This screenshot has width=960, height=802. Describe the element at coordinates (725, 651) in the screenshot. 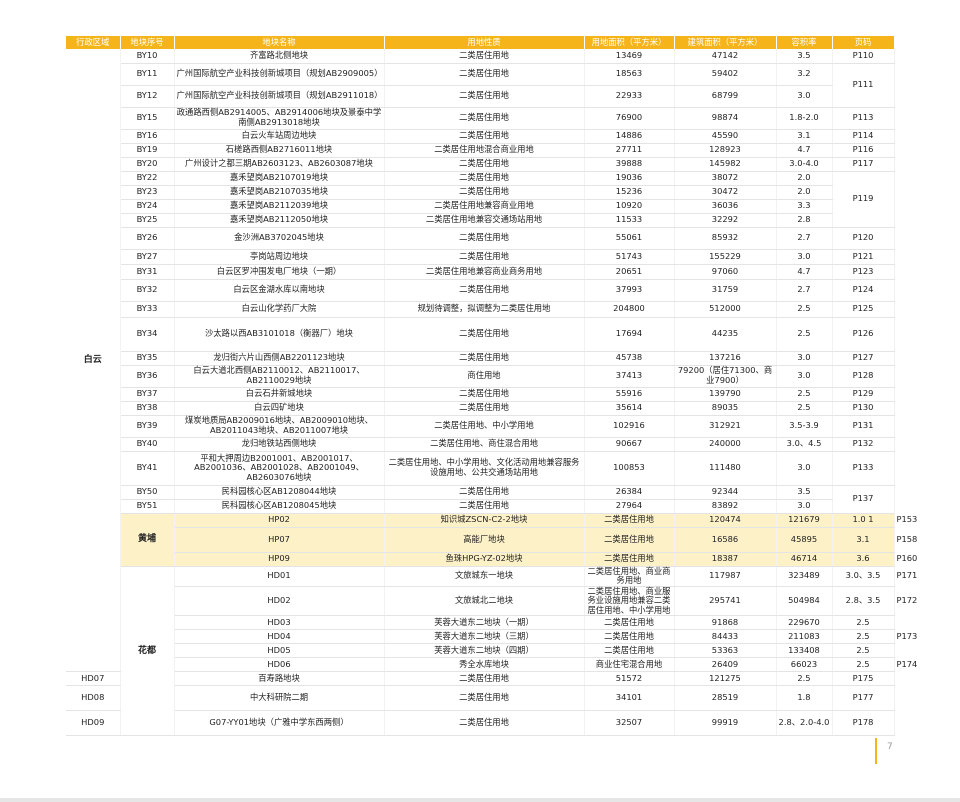

I see `land-area-cell: 53363` at that location.